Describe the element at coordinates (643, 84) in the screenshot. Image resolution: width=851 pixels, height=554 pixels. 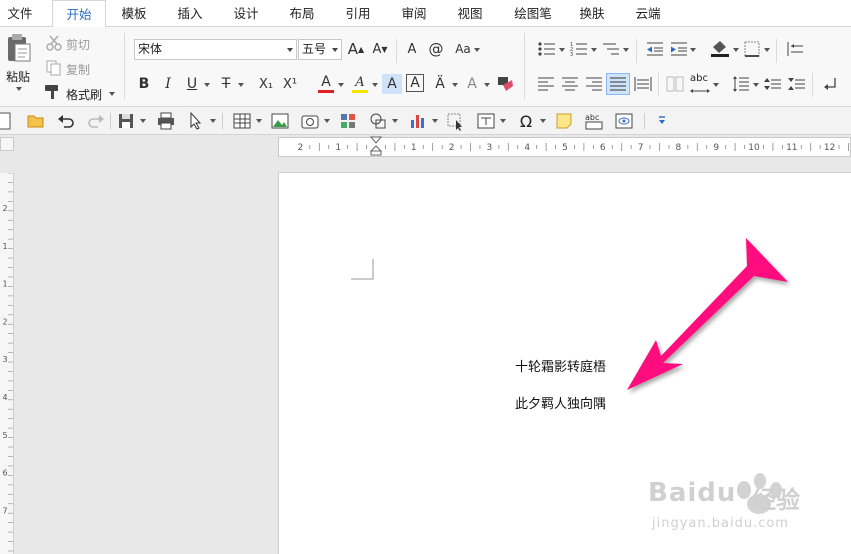
I see `distributed-align-icon` at that location.